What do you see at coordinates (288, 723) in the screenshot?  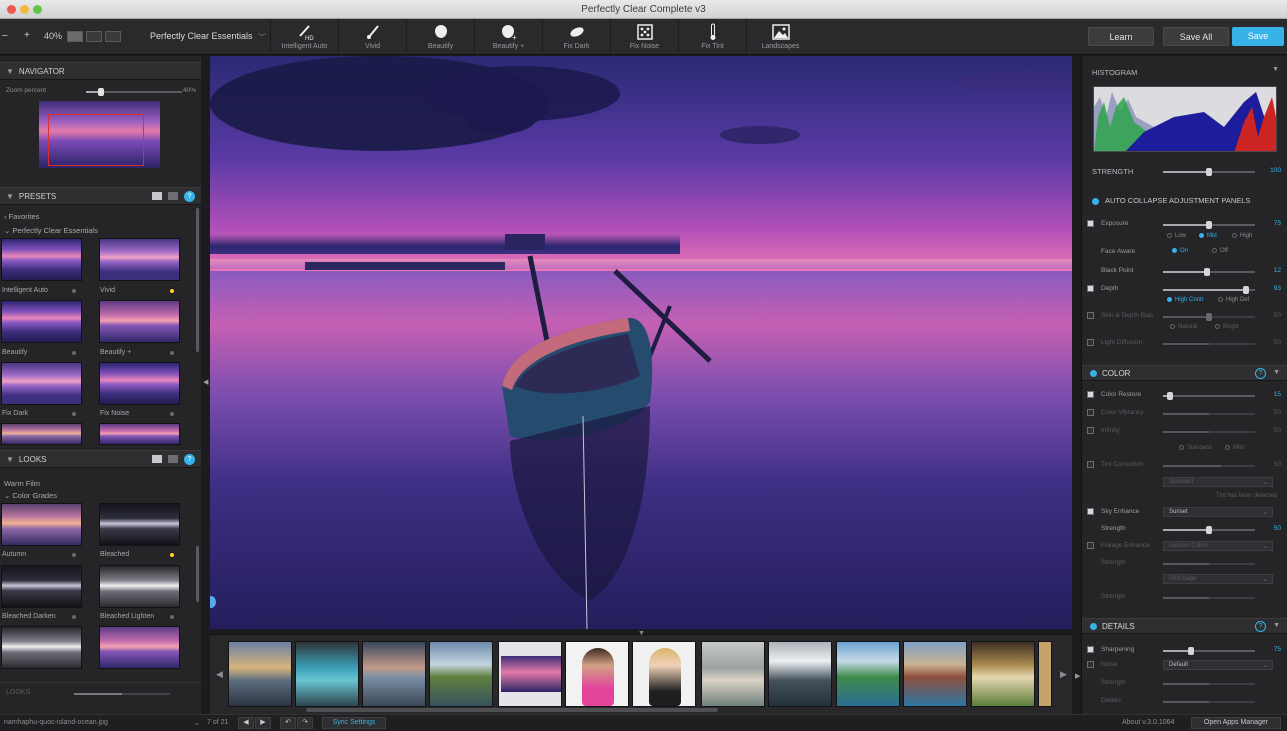 I see `undo-button: ↶` at bounding box center [288, 723].